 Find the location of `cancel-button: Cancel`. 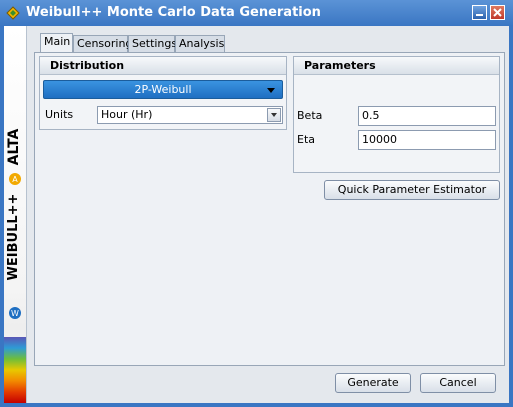

cancel-button: Cancel is located at coordinates (458, 383).